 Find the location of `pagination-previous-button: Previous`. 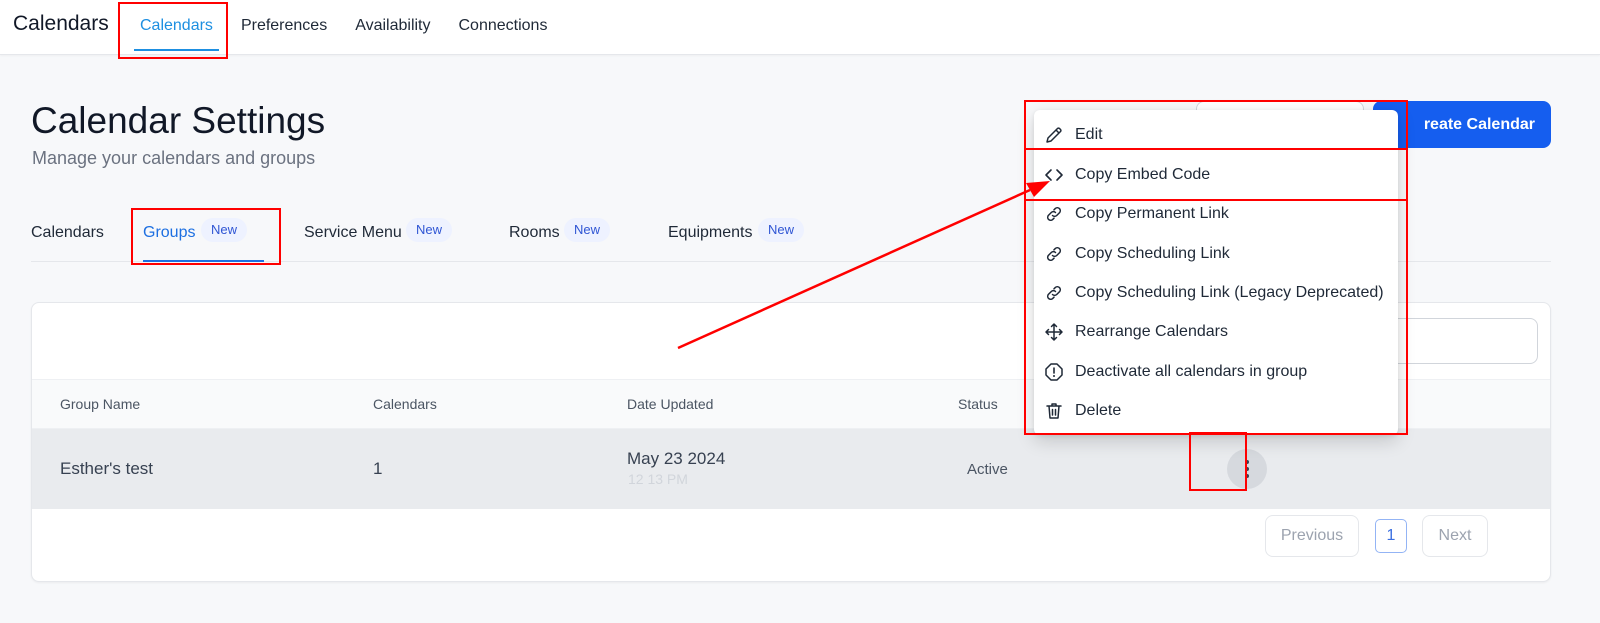

pagination-previous-button: Previous is located at coordinates (1312, 536).